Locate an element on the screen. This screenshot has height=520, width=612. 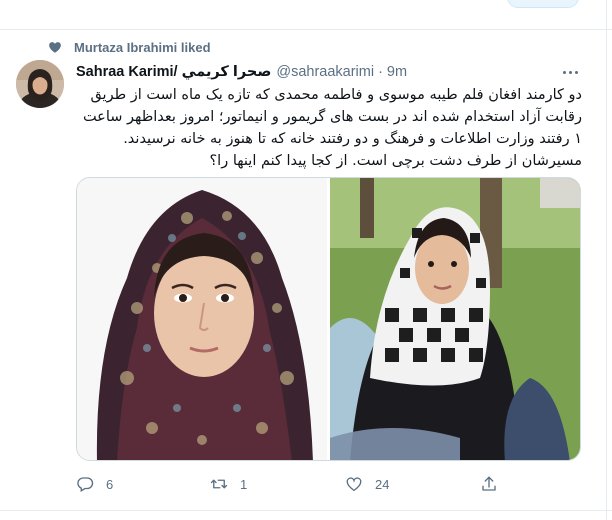
like-icon is located at coordinates (354, 484).